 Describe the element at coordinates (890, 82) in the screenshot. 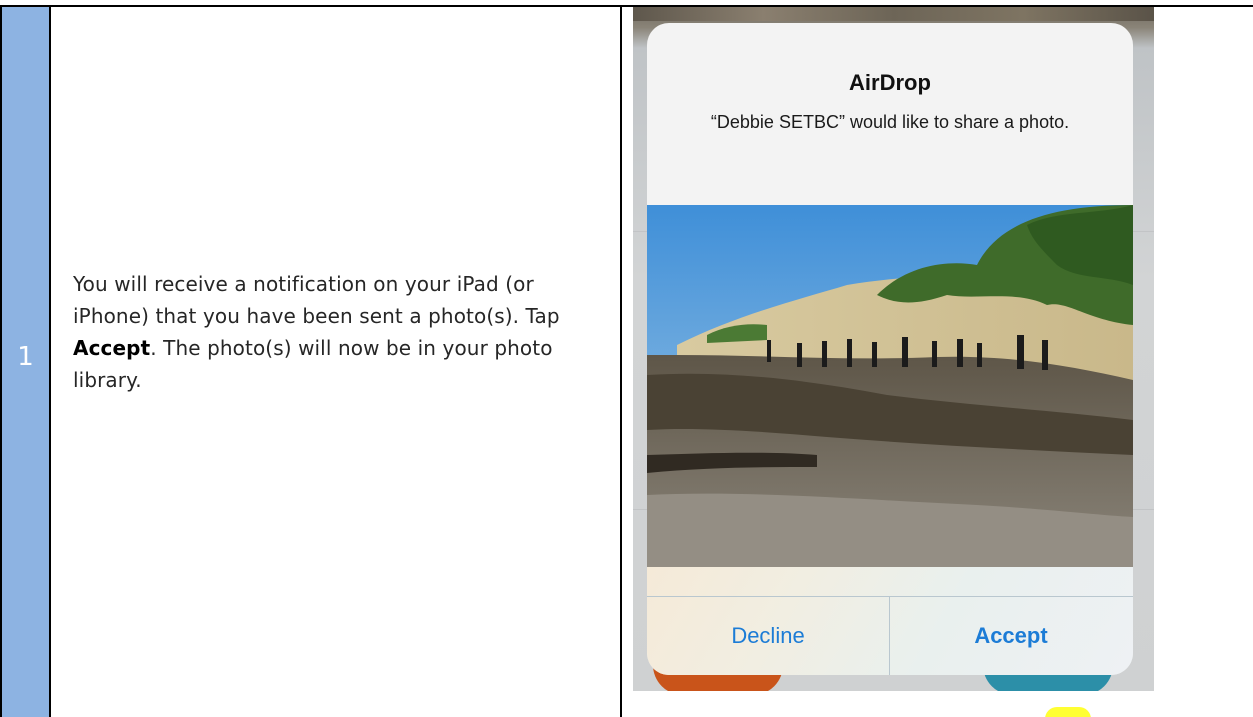

I see `alert-title: AirDrop` at that location.